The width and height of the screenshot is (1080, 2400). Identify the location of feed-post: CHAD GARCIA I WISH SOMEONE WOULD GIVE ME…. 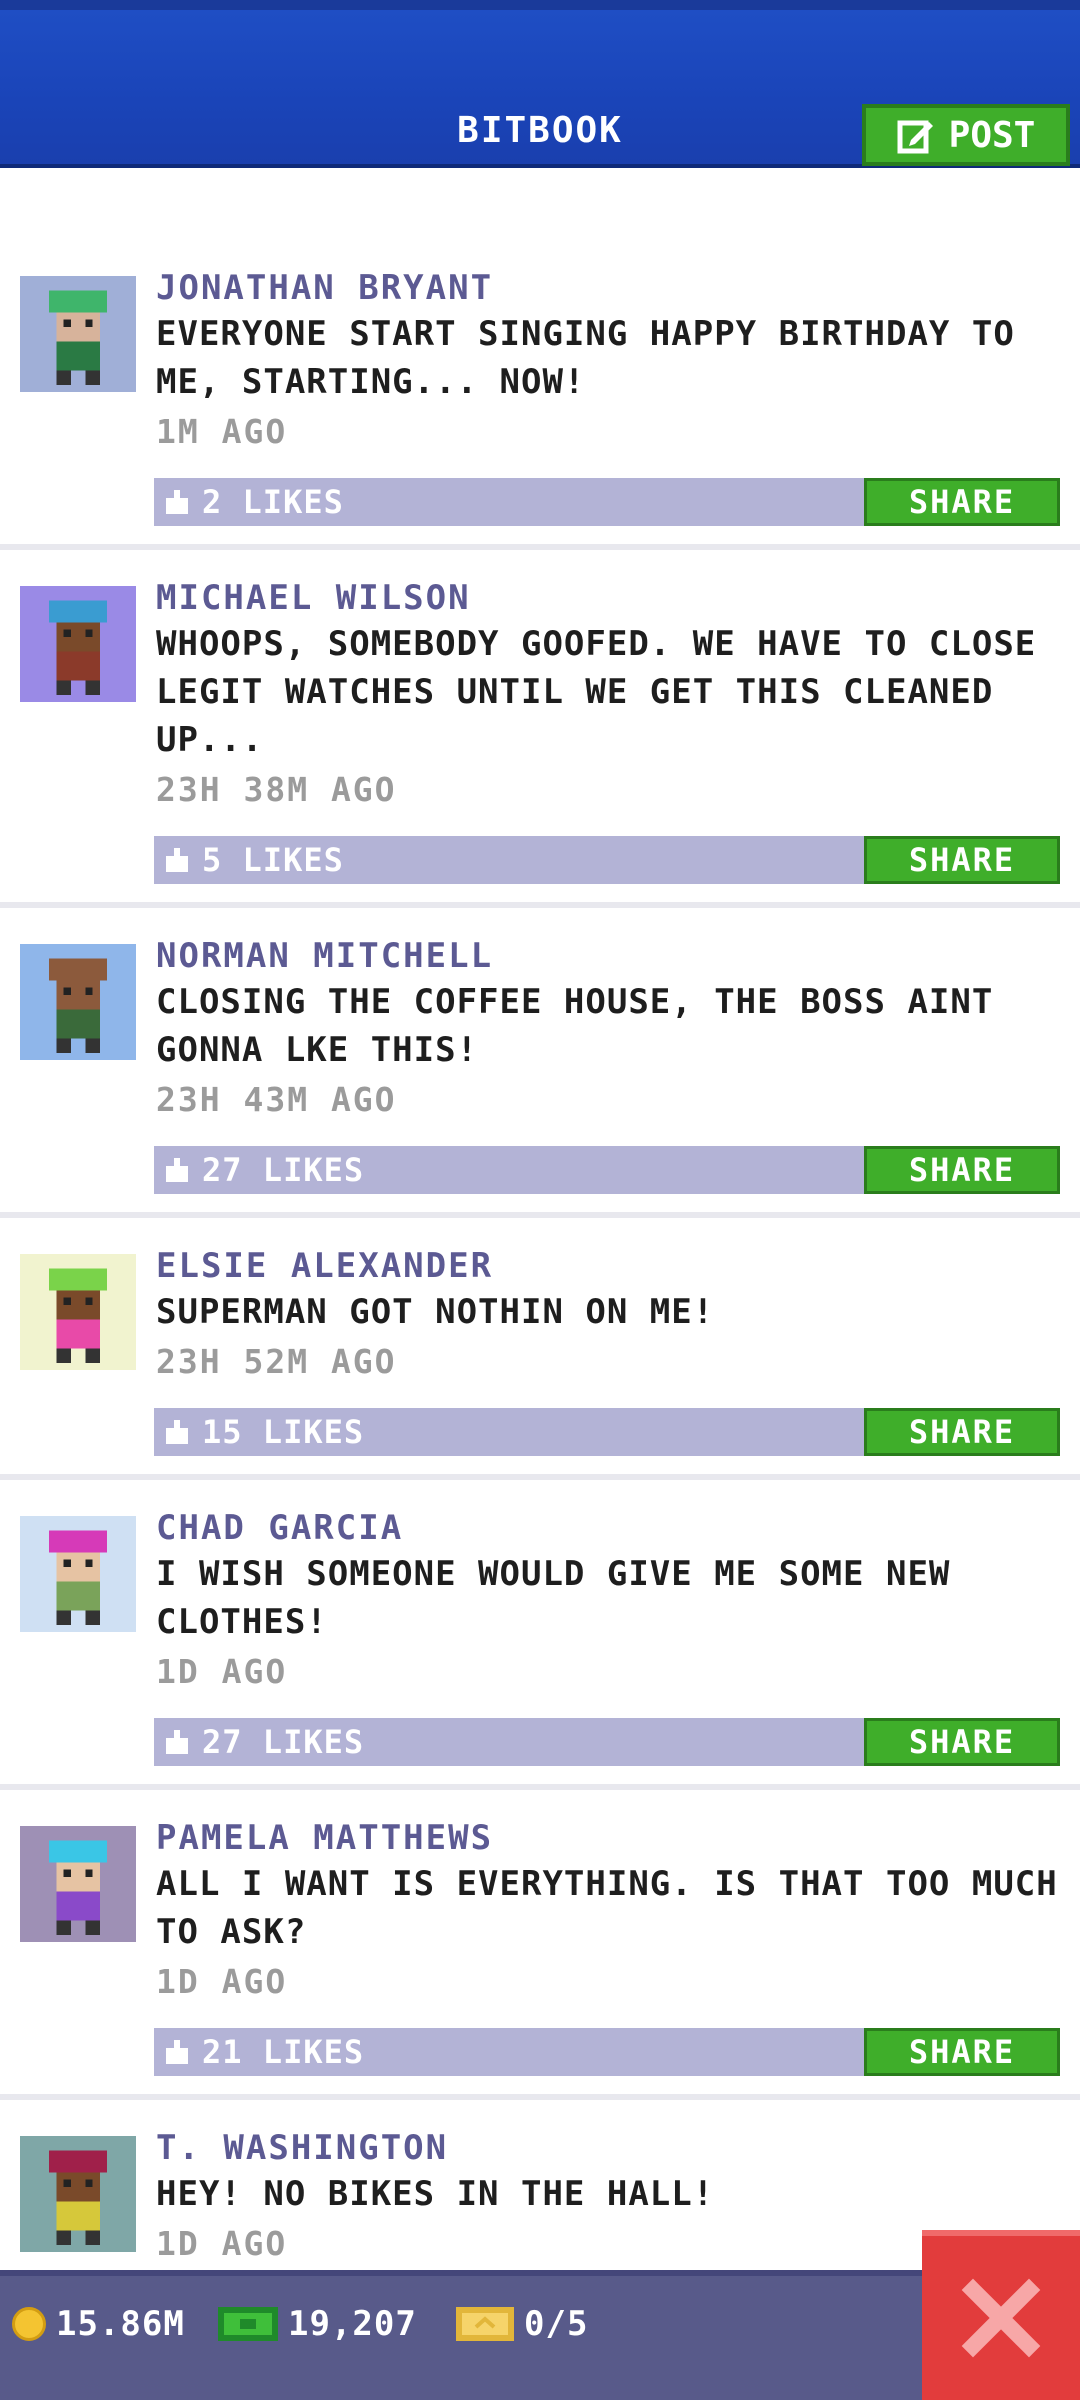
(540, 1635).